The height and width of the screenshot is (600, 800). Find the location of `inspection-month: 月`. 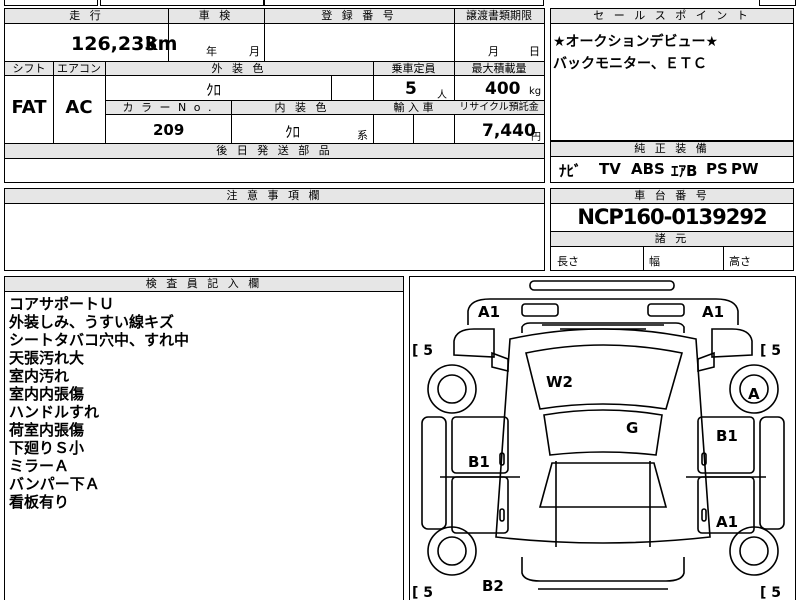

inspection-month: 月 is located at coordinates (254, 51).